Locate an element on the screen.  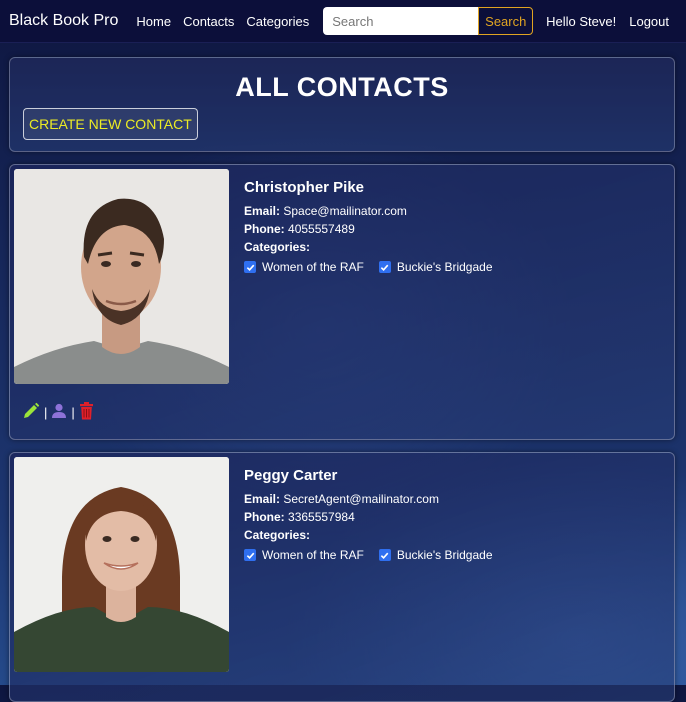
contact-email-row: Email: SecretAgent@mailinator.com is located at coordinates (376, 499).